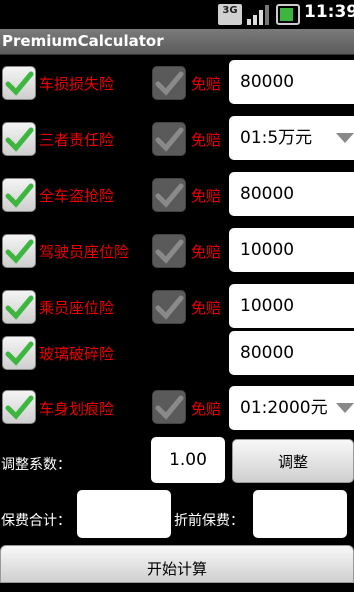 This screenshot has width=354, height=592. What do you see at coordinates (288, 14) in the screenshot?
I see `battery-icon` at bounding box center [288, 14].